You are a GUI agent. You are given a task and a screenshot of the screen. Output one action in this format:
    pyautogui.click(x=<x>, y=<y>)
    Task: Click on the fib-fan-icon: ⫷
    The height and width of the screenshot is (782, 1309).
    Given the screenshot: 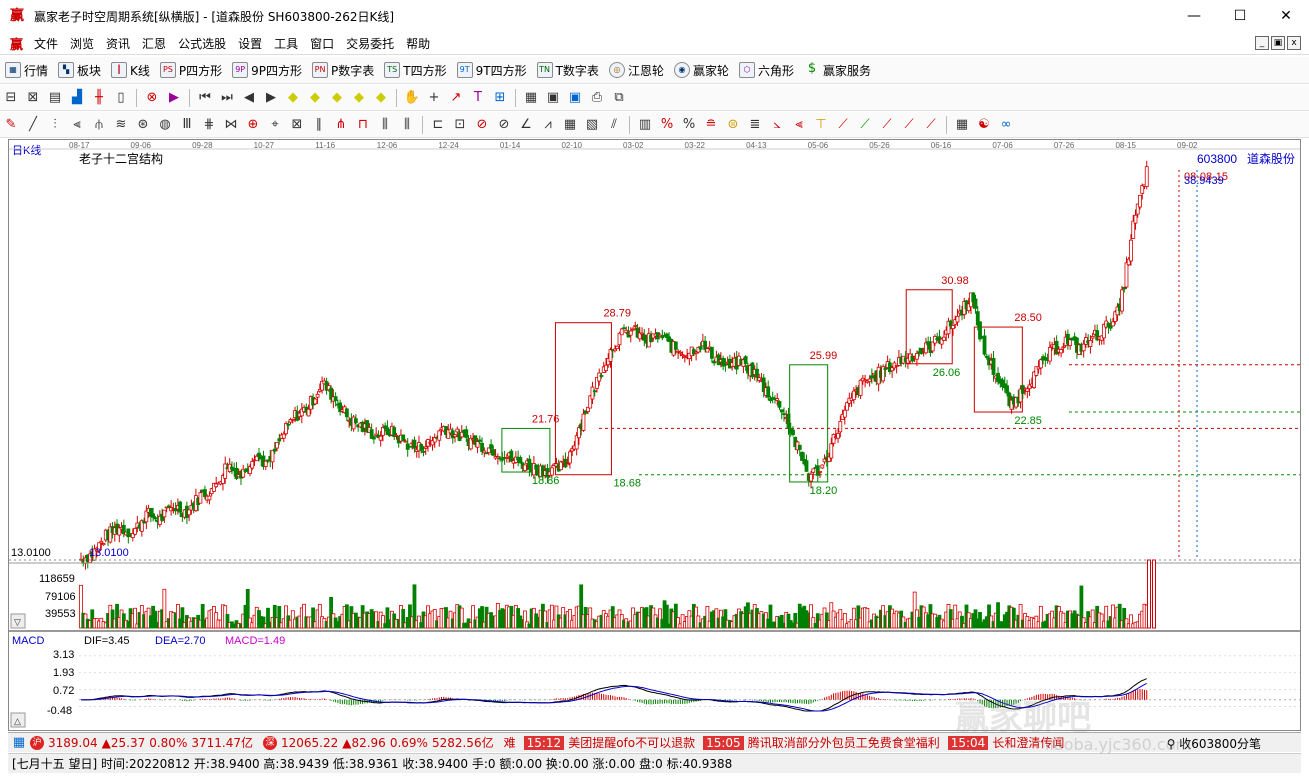 What is the action you would take?
    pyautogui.click(x=799, y=125)
    